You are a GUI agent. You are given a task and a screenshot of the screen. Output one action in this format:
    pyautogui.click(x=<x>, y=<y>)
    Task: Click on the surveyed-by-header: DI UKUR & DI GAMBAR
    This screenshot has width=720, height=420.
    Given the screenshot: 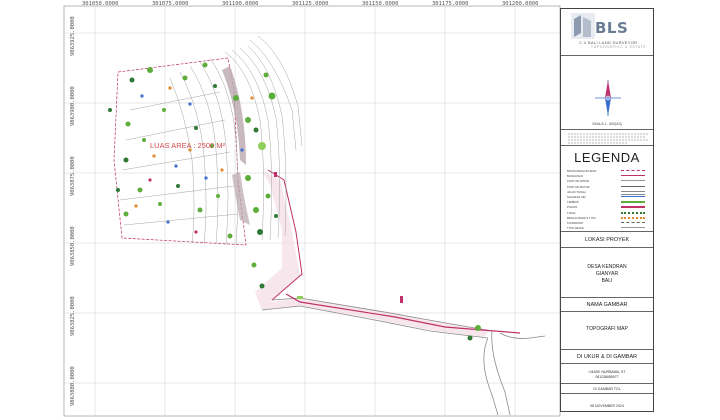 What is the action you would take?
    pyautogui.click(x=607, y=356)
    